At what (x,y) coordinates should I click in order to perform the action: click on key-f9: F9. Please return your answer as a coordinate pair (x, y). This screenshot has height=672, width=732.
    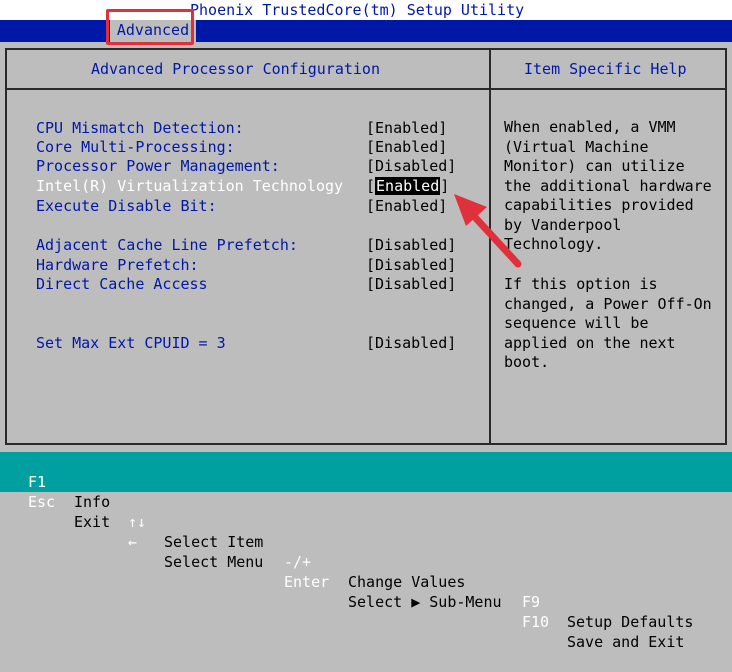
    Looking at the image, I should click on (531, 602).